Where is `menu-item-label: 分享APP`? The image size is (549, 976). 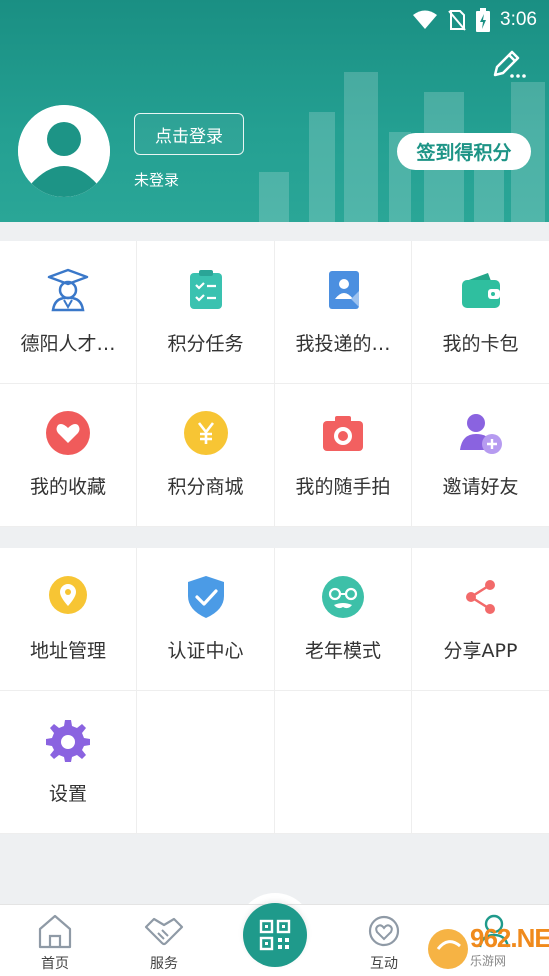
menu-item-label: 分享APP is located at coordinates (480, 651).